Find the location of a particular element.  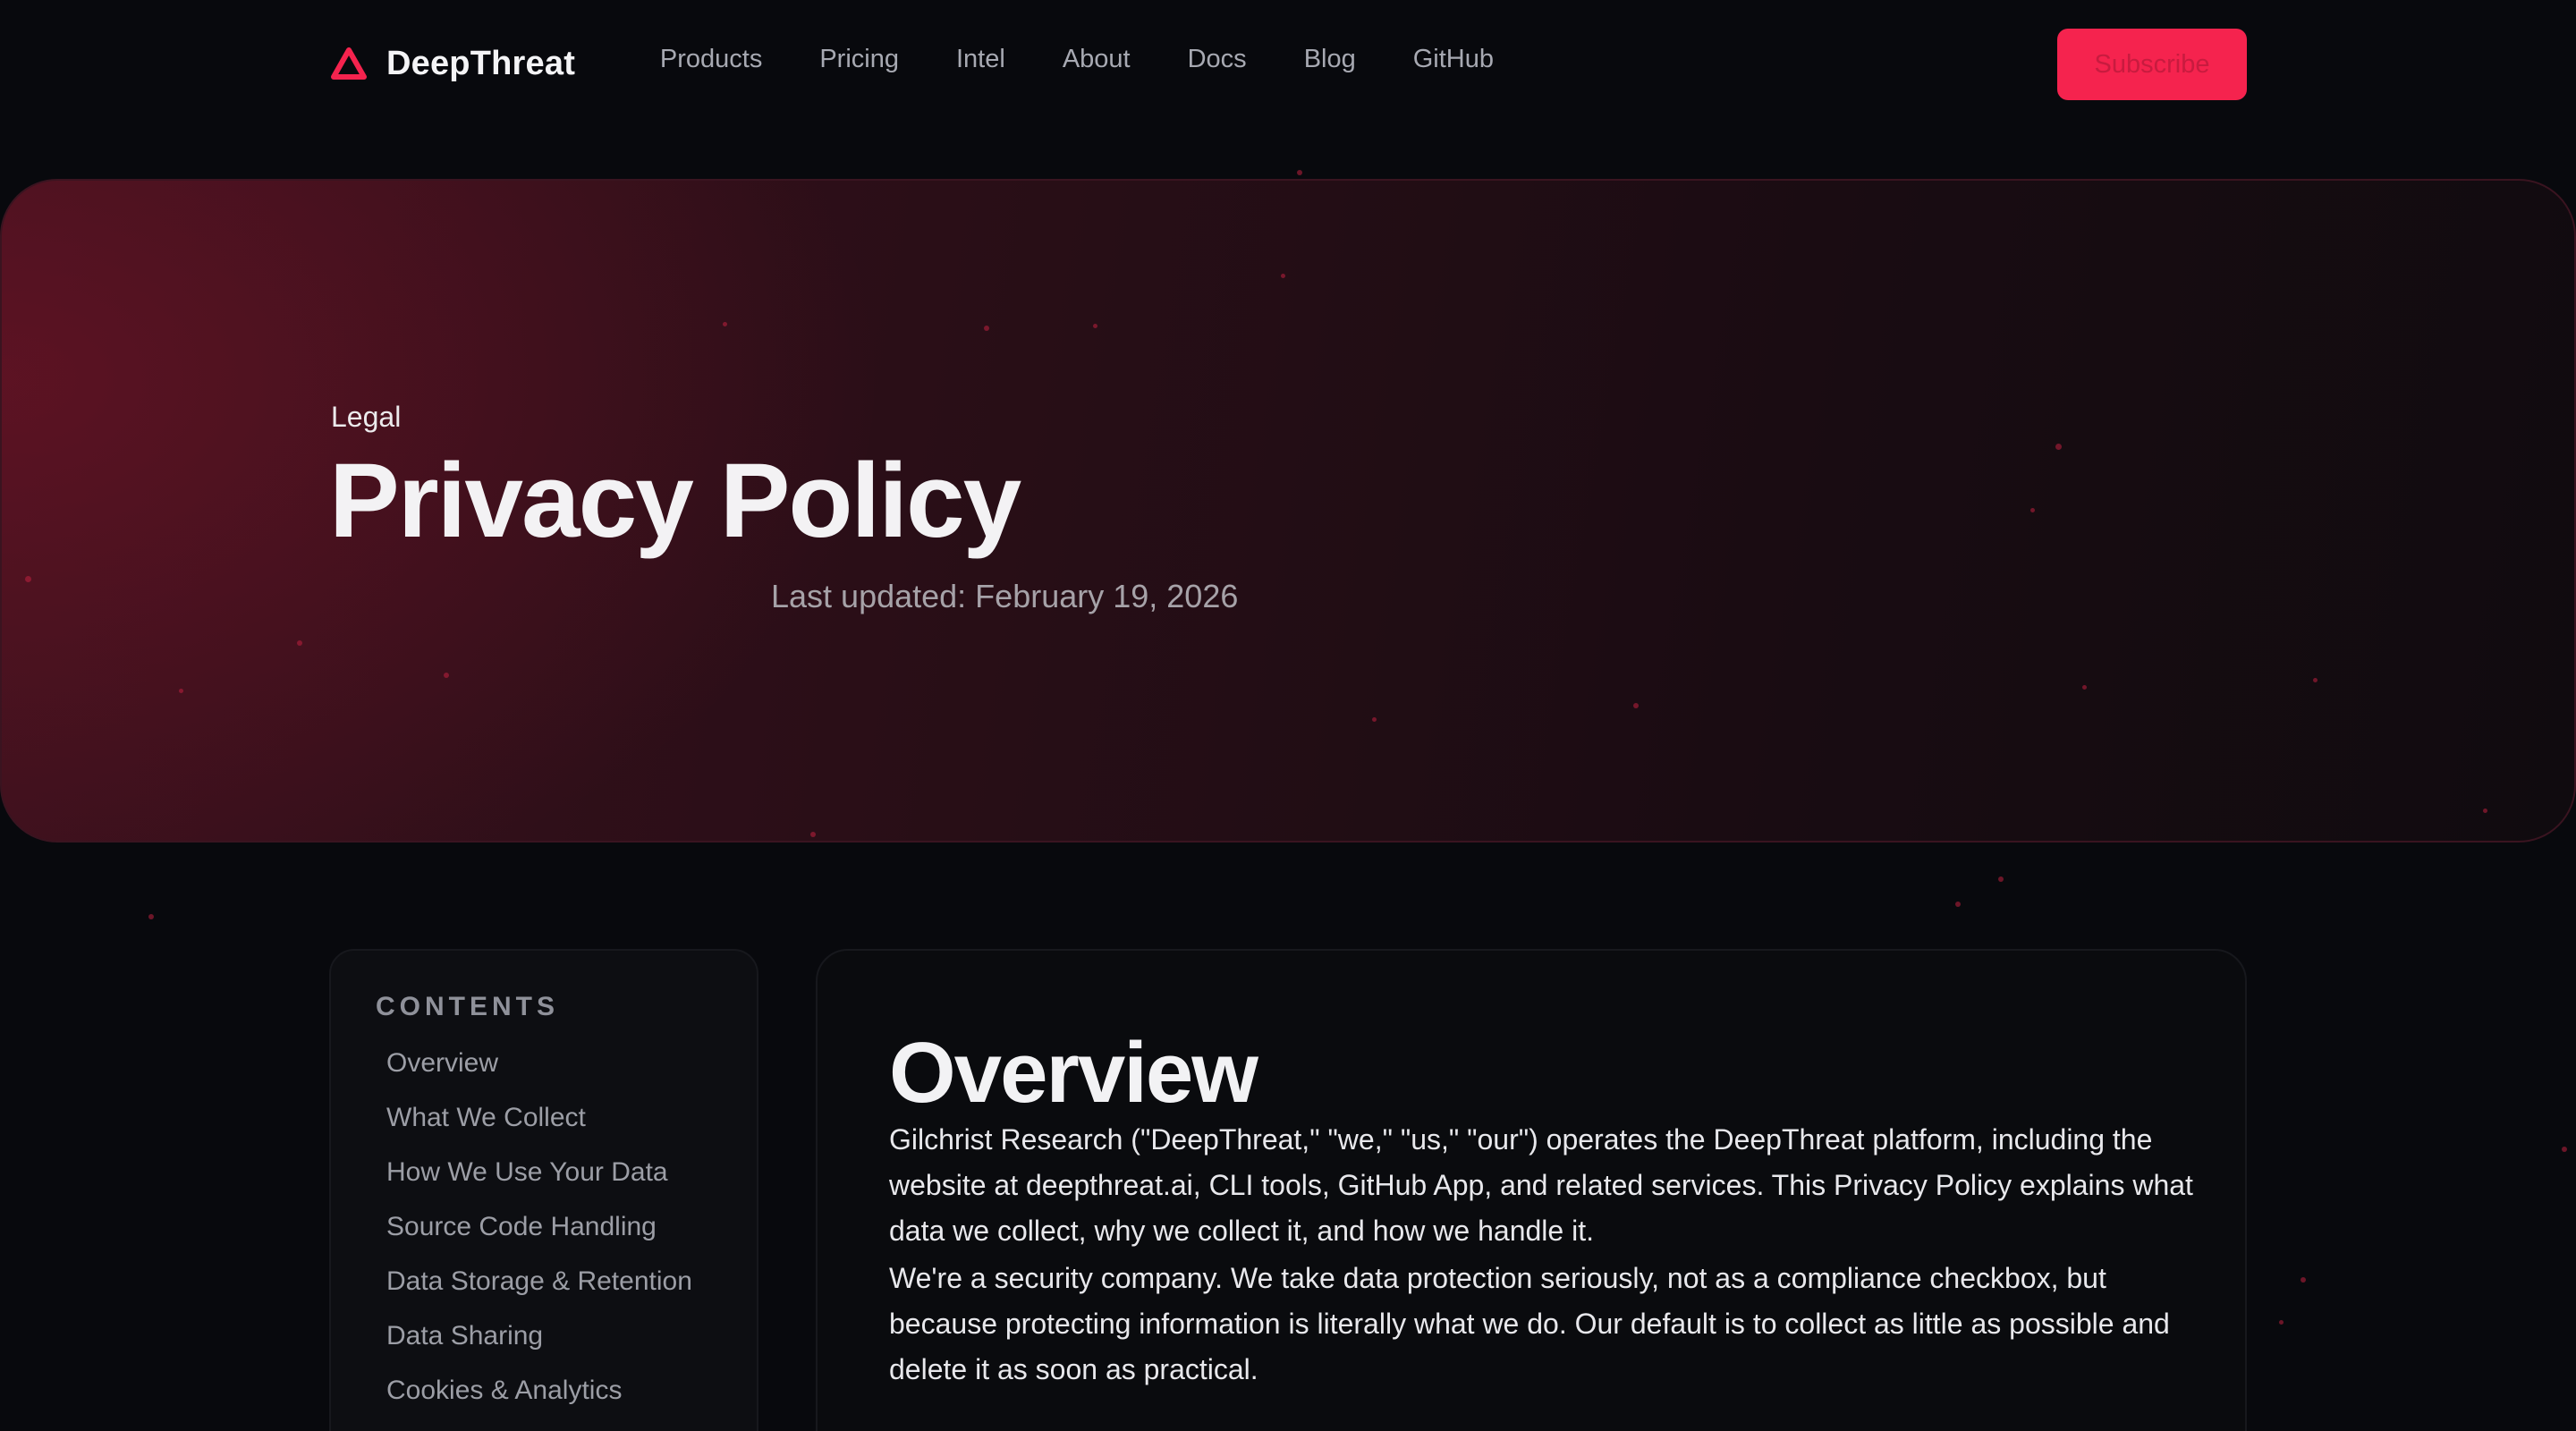

toc-heading: CONTENTS is located at coordinates (467, 1007).